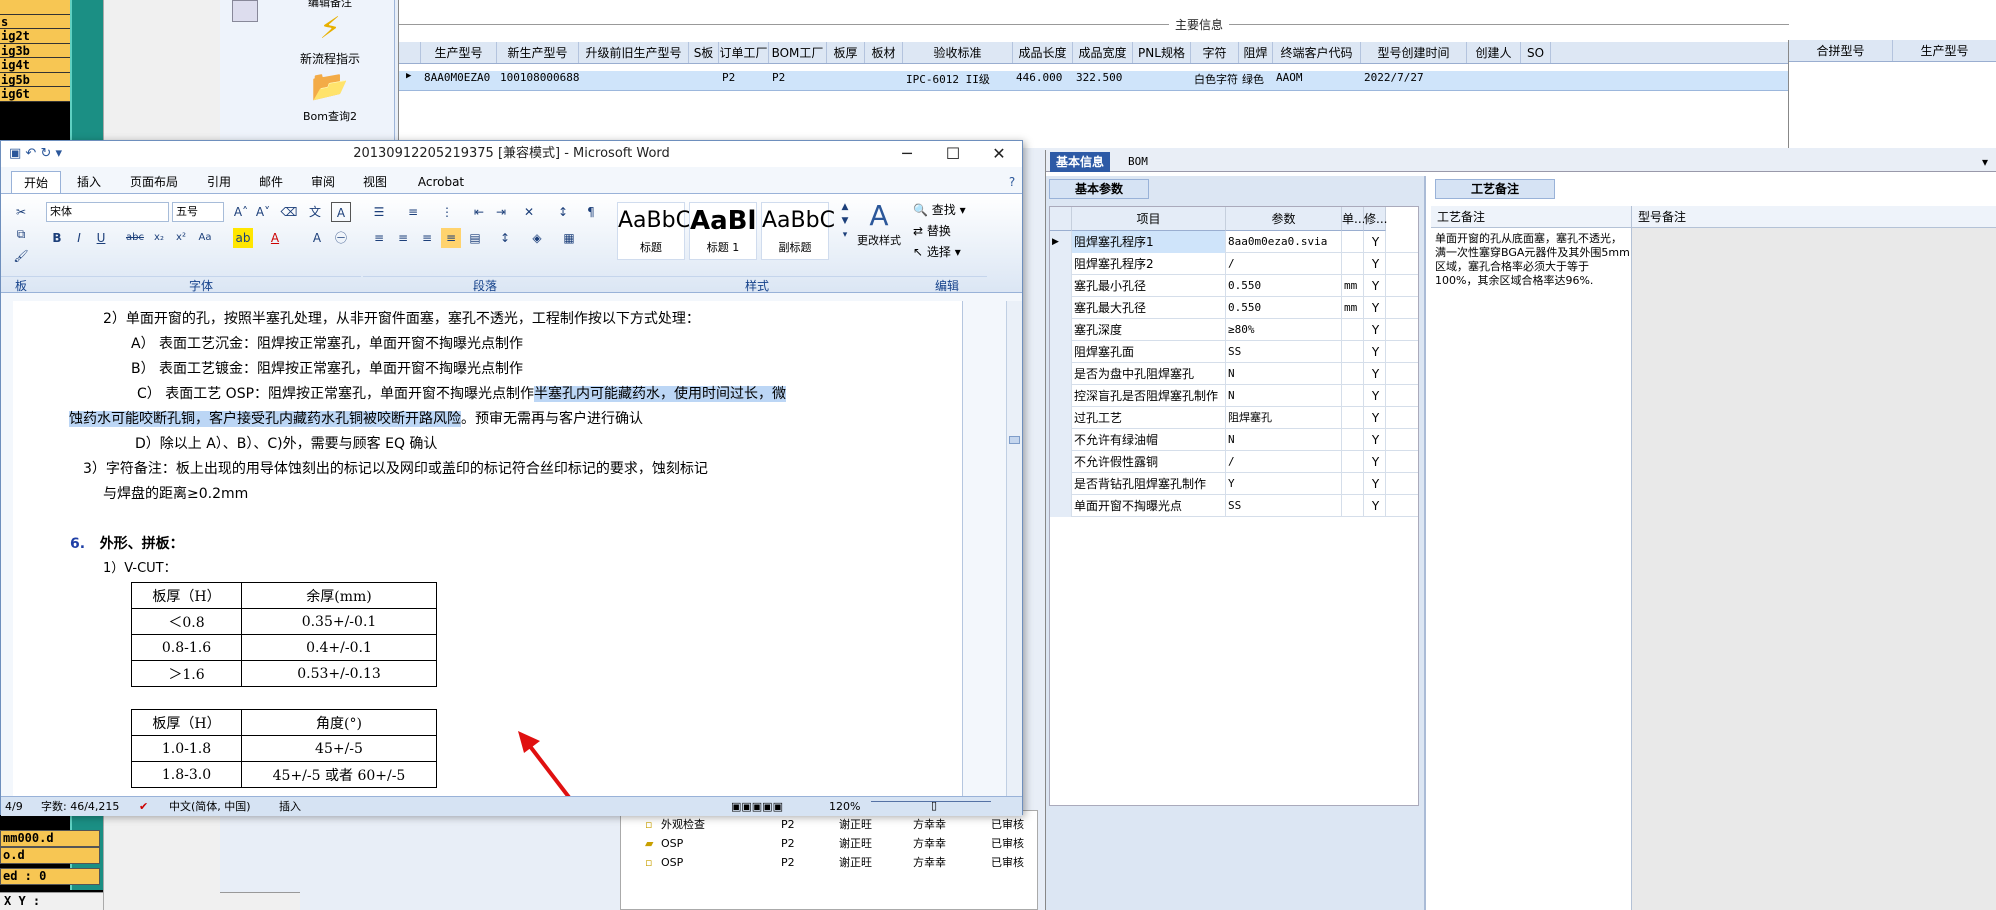 The height and width of the screenshot is (910, 1996). I want to click on column-header: 字符, so click(1215, 52).